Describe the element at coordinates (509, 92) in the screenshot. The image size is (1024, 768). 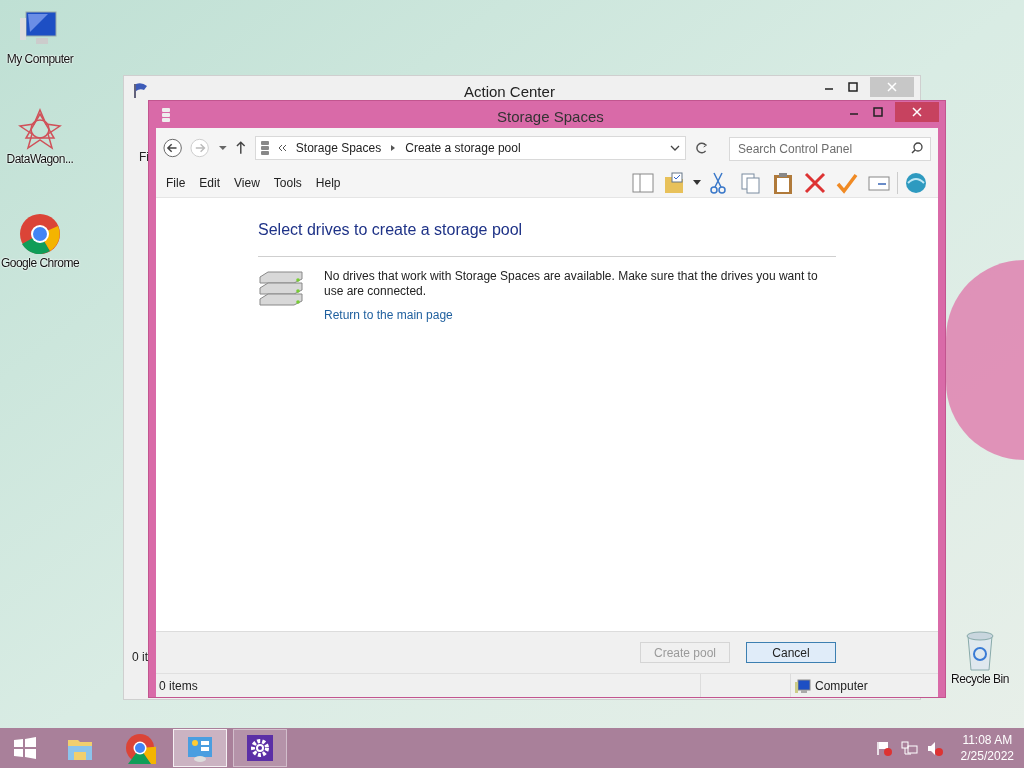
I see `window-title: Action Center` at that location.